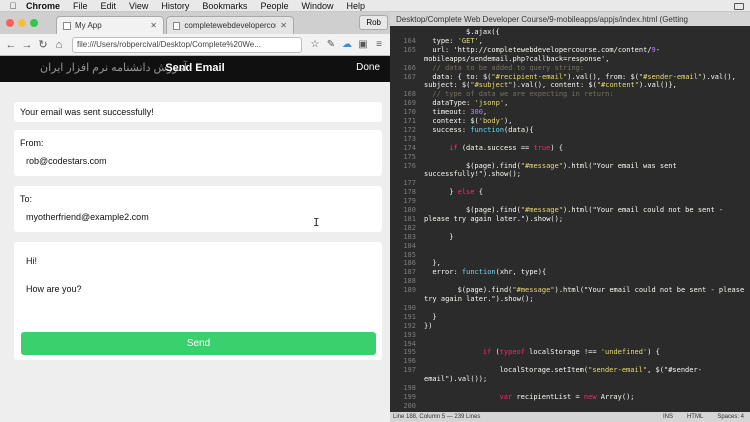 The height and width of the screenshot is (422, 750). Describe the element at coordinates (198, 153) in the screenshot. I see `sender-email-field: From: rob@codestars.com` at that location.